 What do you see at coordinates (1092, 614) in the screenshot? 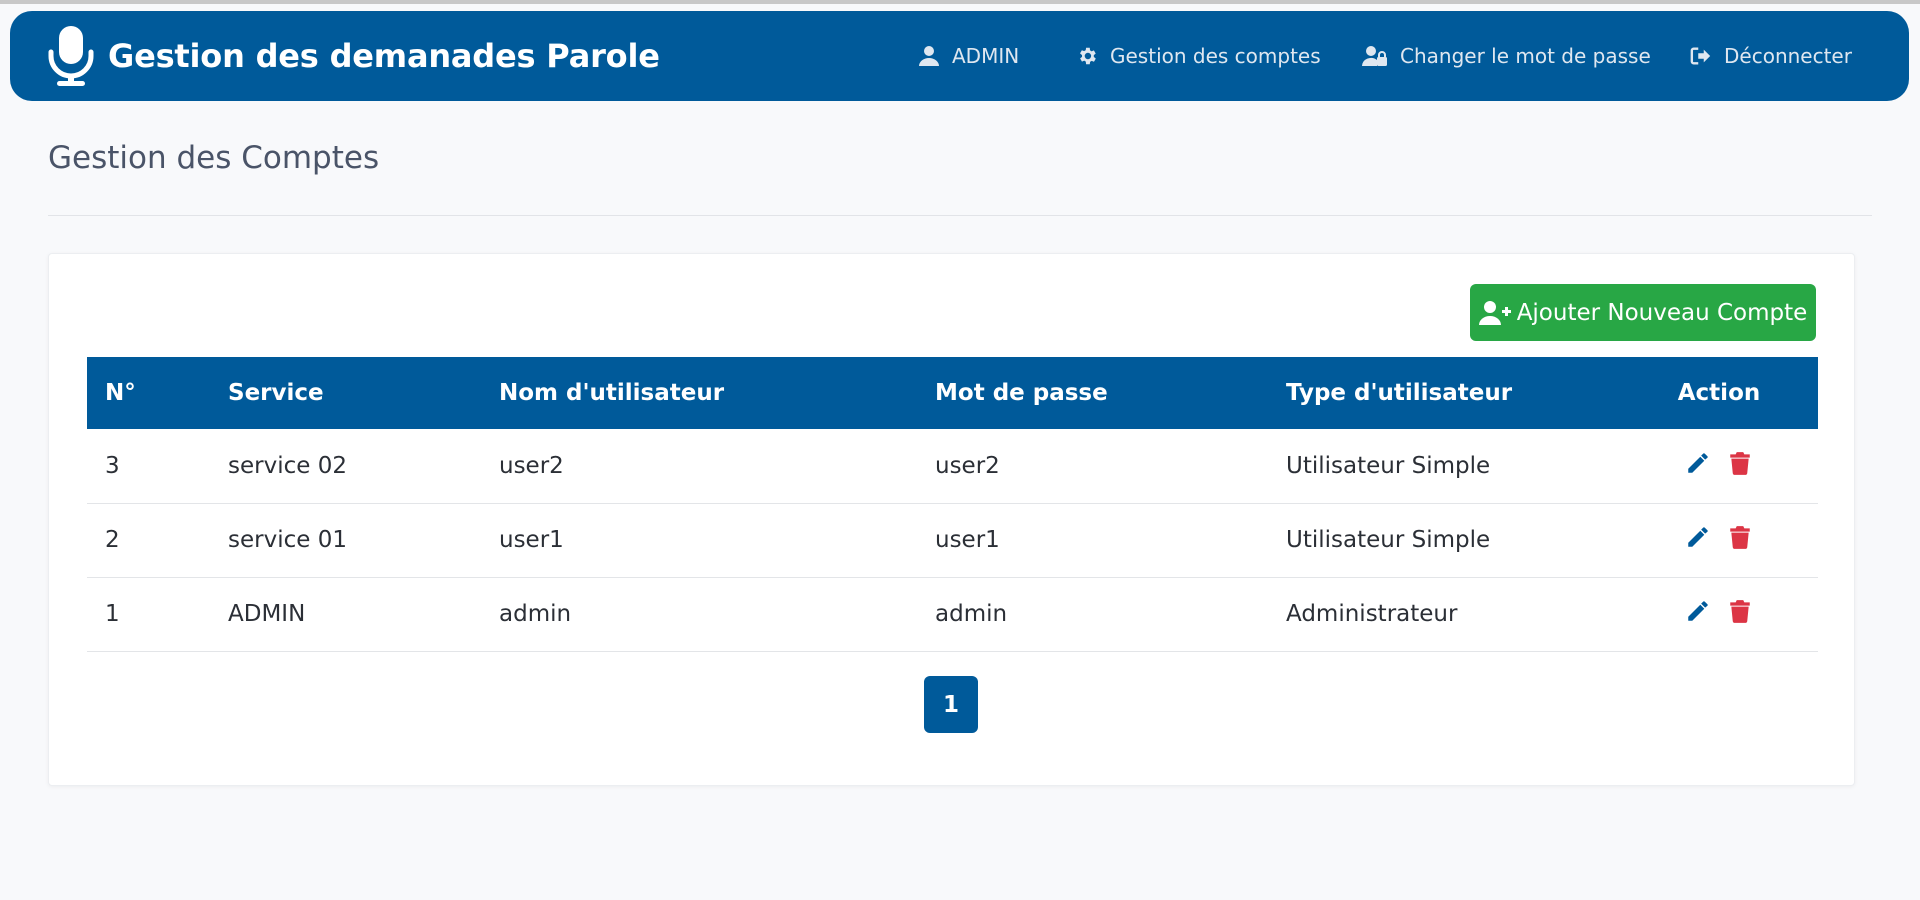
I see `cell-password: admin` at bounding box center [1092, 614].